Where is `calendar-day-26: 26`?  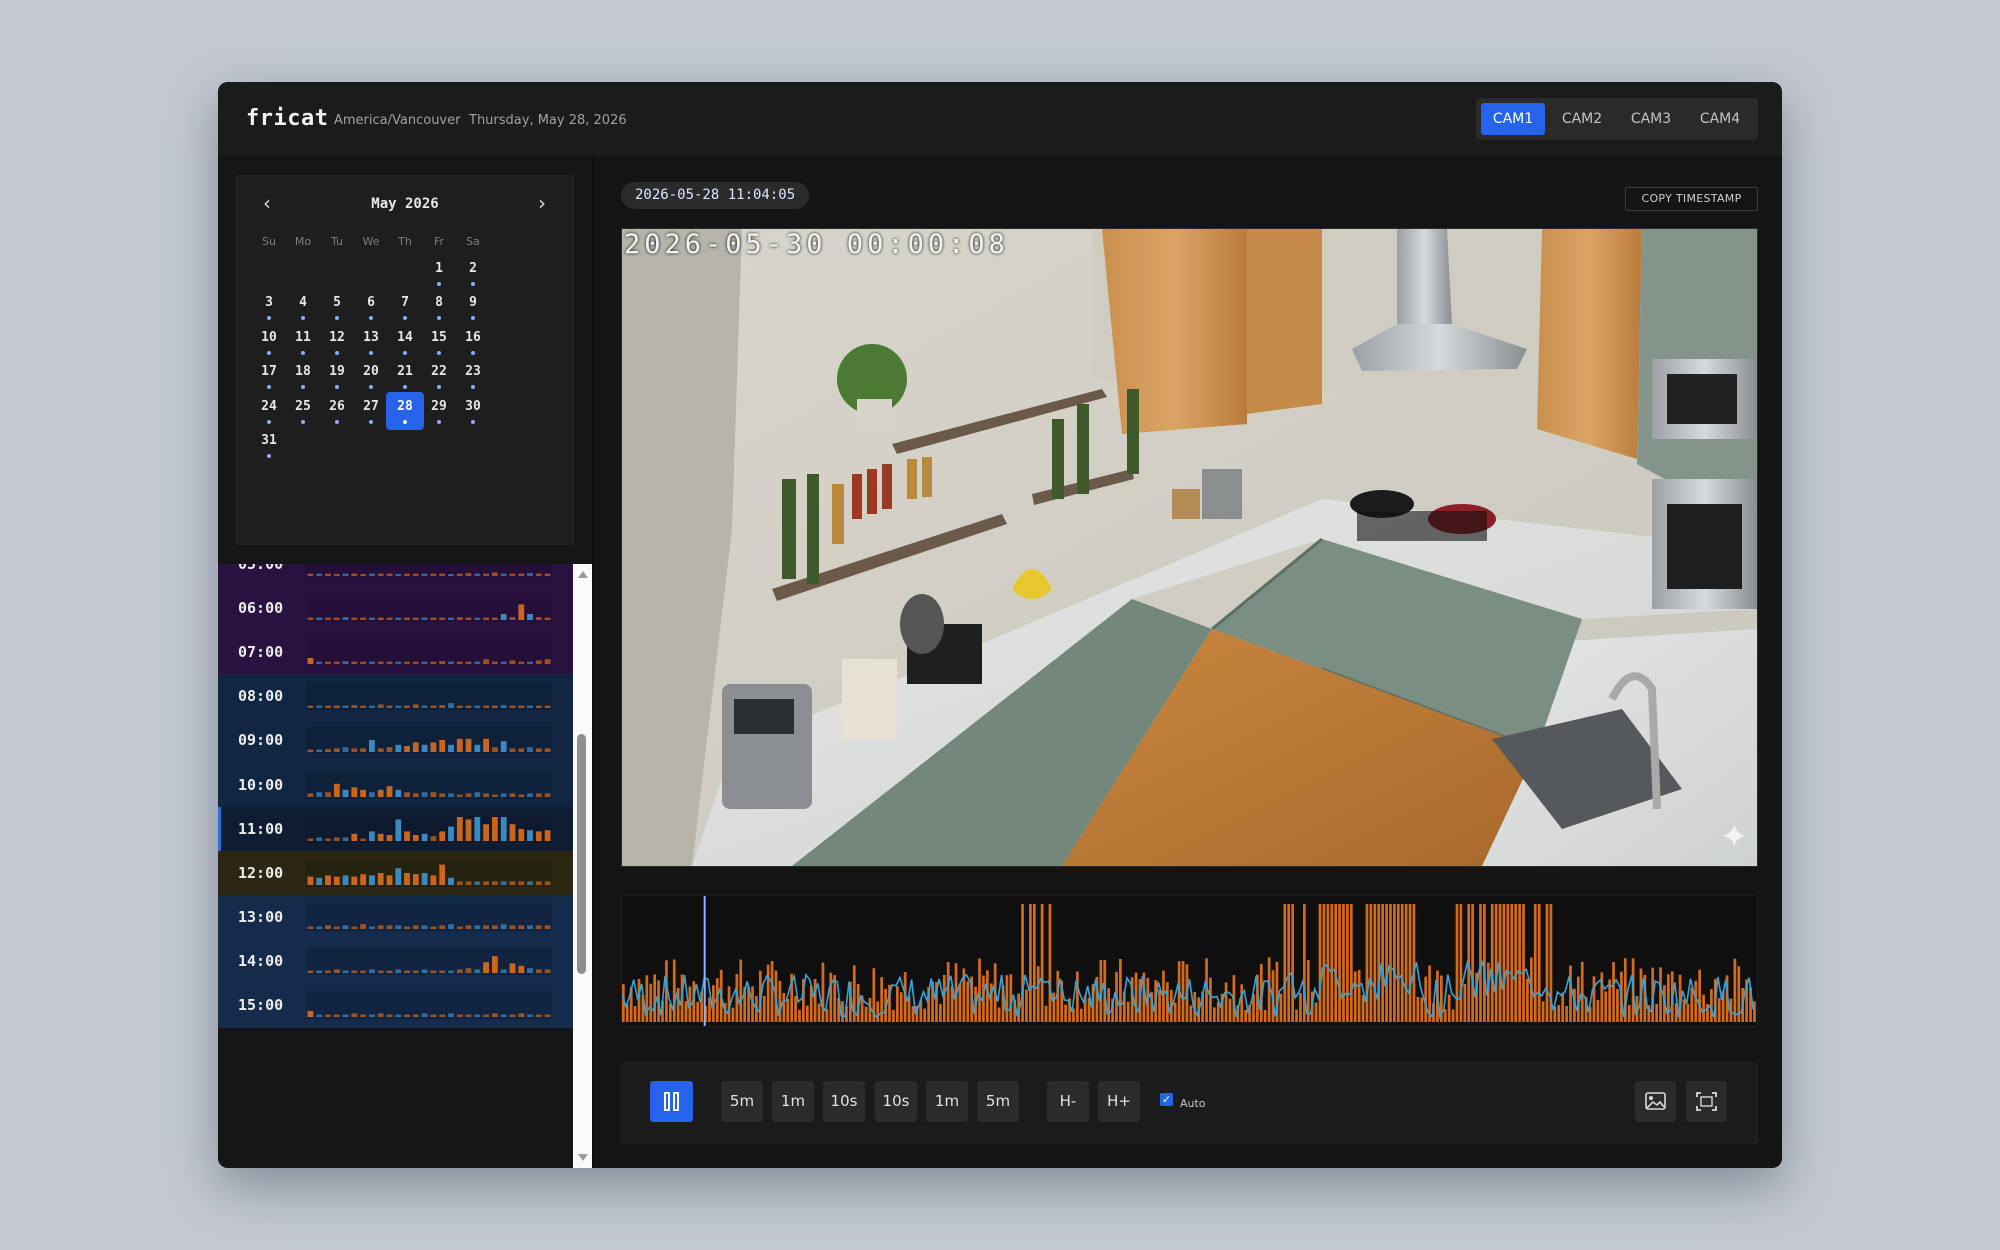
calendar-day-26: 26 is located at coordinates (337, 411).